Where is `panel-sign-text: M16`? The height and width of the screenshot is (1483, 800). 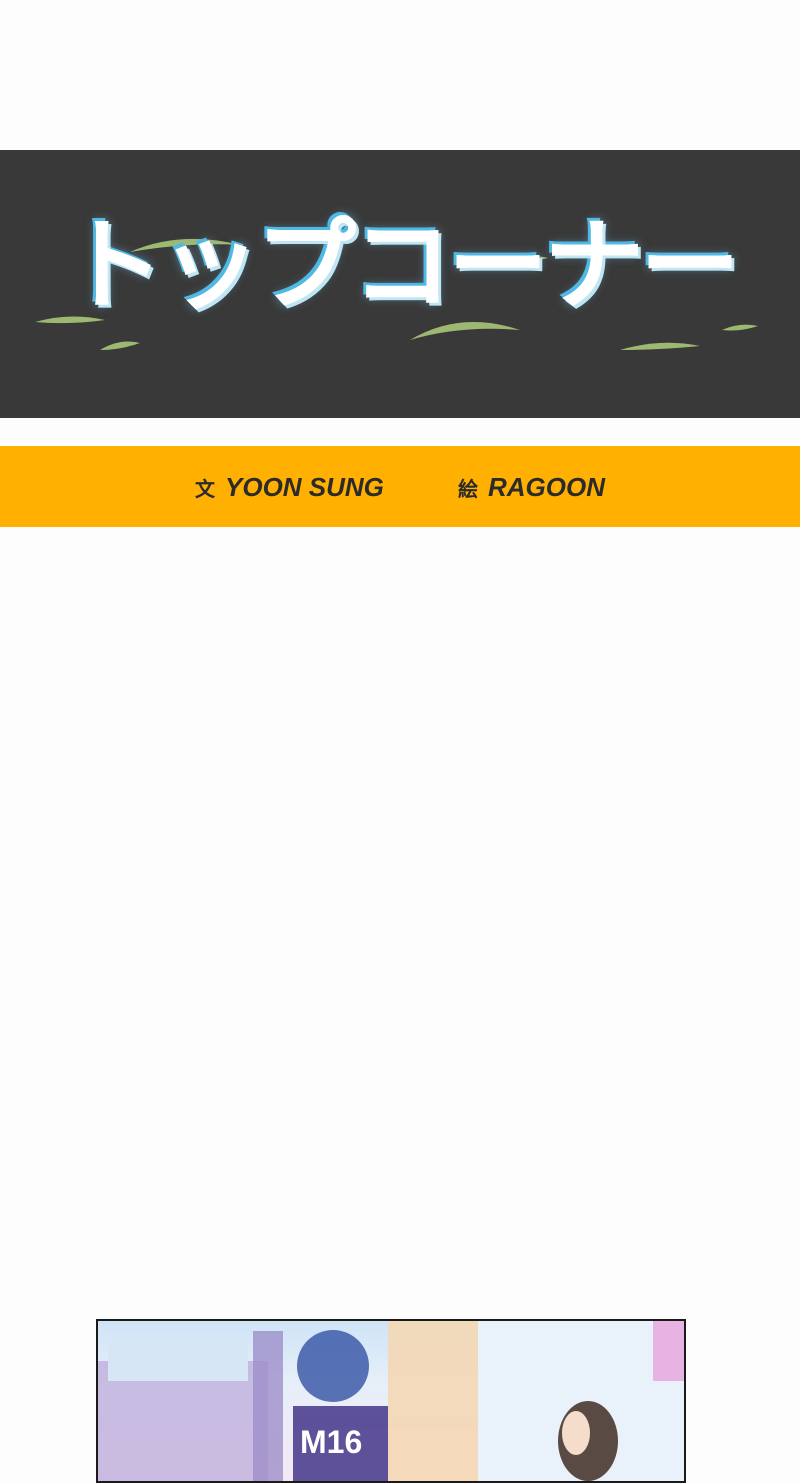
panel-sign-text: M16 is located at coordinates (331, 1442).